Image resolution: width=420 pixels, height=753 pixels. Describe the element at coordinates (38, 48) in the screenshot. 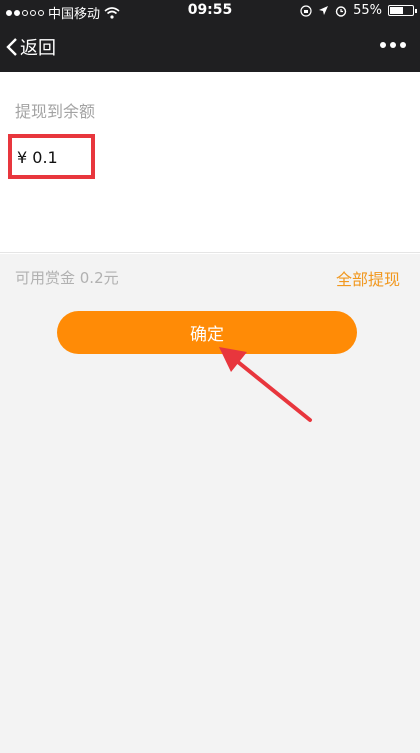

I see `back-label: 返回` at that location.